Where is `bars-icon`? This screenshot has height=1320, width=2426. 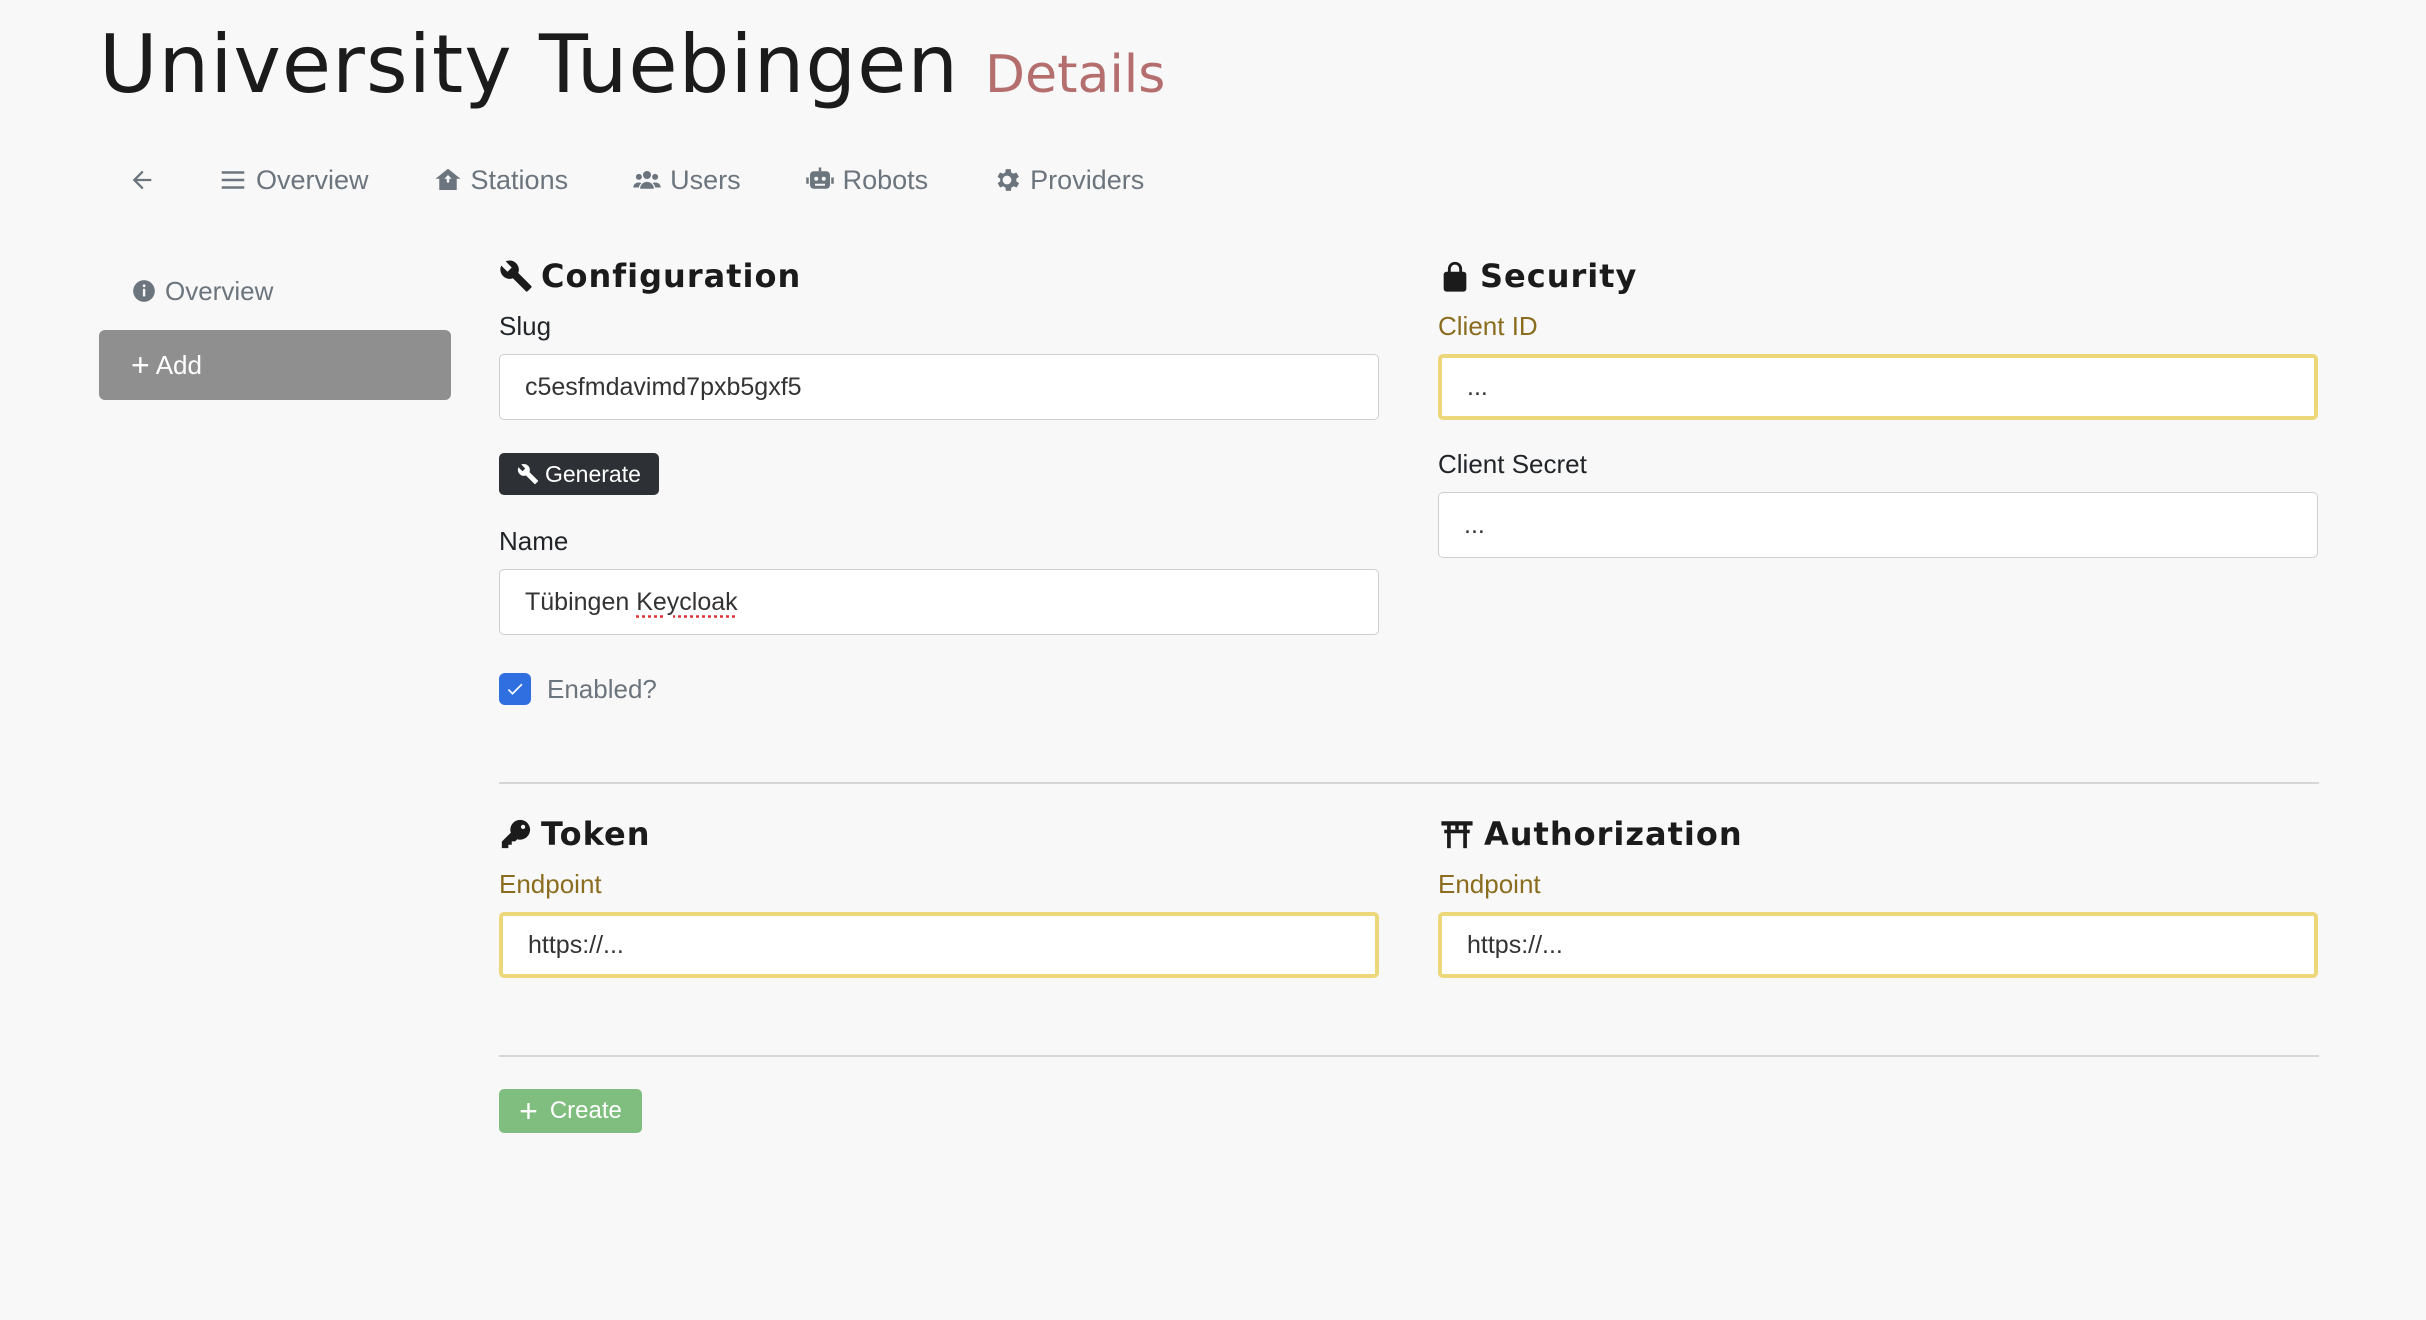 bars-icon is located at coordinates (233, 180).